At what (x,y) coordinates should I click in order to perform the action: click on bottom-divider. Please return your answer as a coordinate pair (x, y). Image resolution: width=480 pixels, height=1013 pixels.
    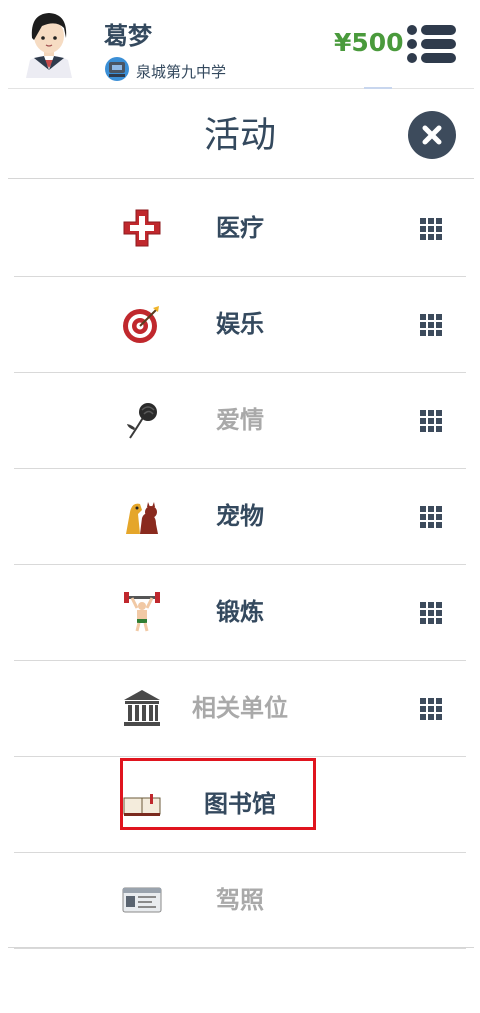
    Looking at the image, I should click on (241, 947).